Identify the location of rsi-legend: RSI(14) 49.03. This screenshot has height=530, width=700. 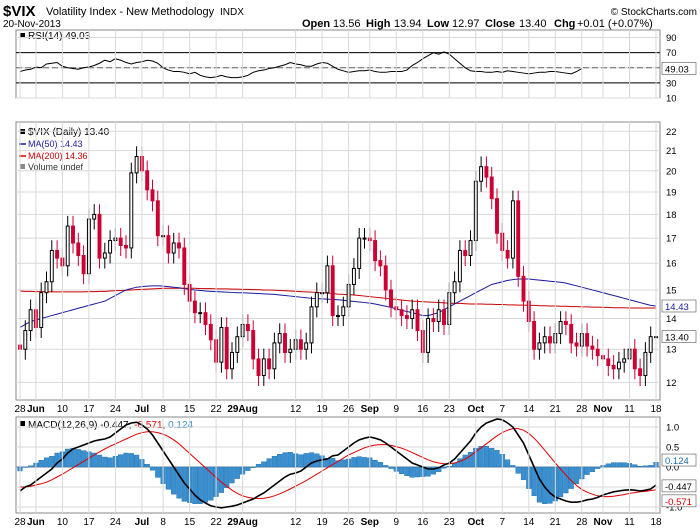
(55, 36).